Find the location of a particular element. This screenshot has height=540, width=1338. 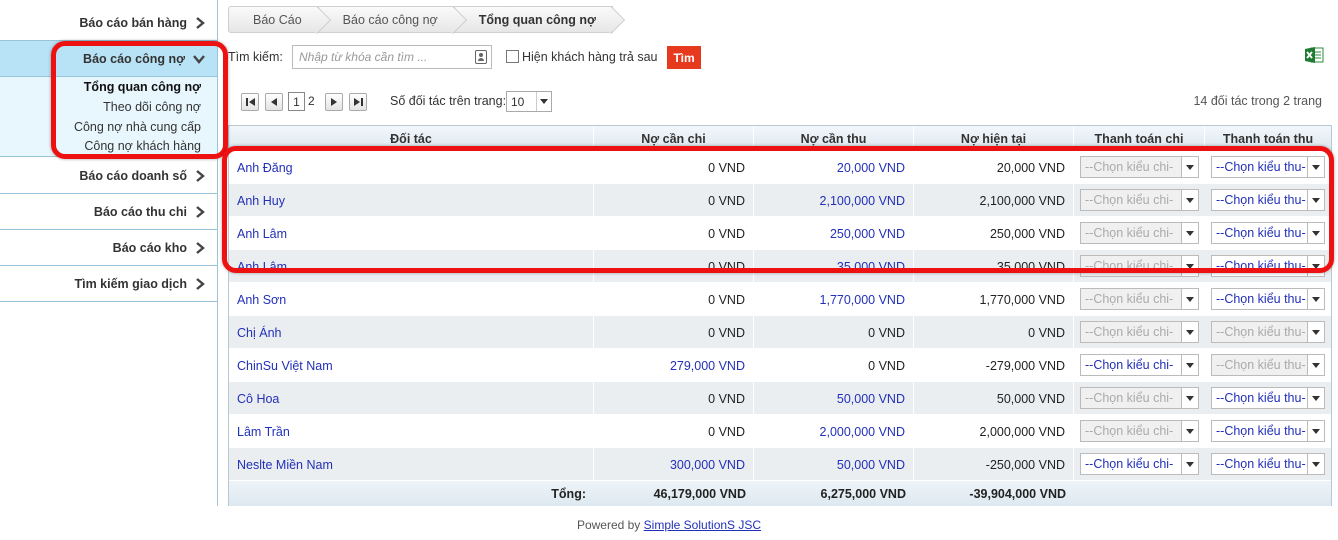

footer: Powered by Simple SolutionS JSC is located at coordinates (669, 525).